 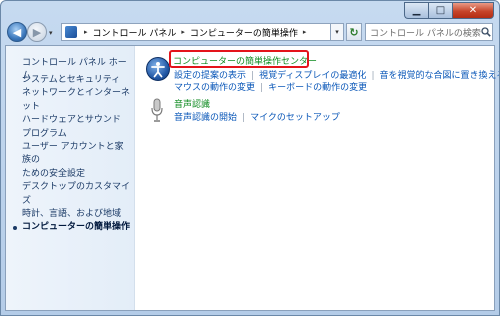 What do you see at coordinates (245, 60) in the screenshot?
I see `ease-of-access-center-link: コンピューターの簡単操作センター` at bounding box center [245, 60].